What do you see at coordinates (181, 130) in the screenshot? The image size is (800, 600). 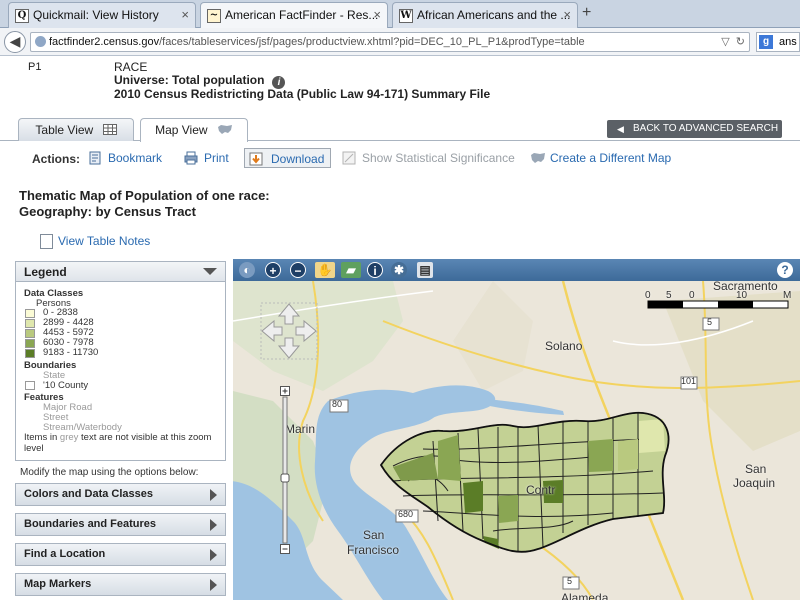 I see `tab-map-view-label: Map View` at bounding box center [181, 130].